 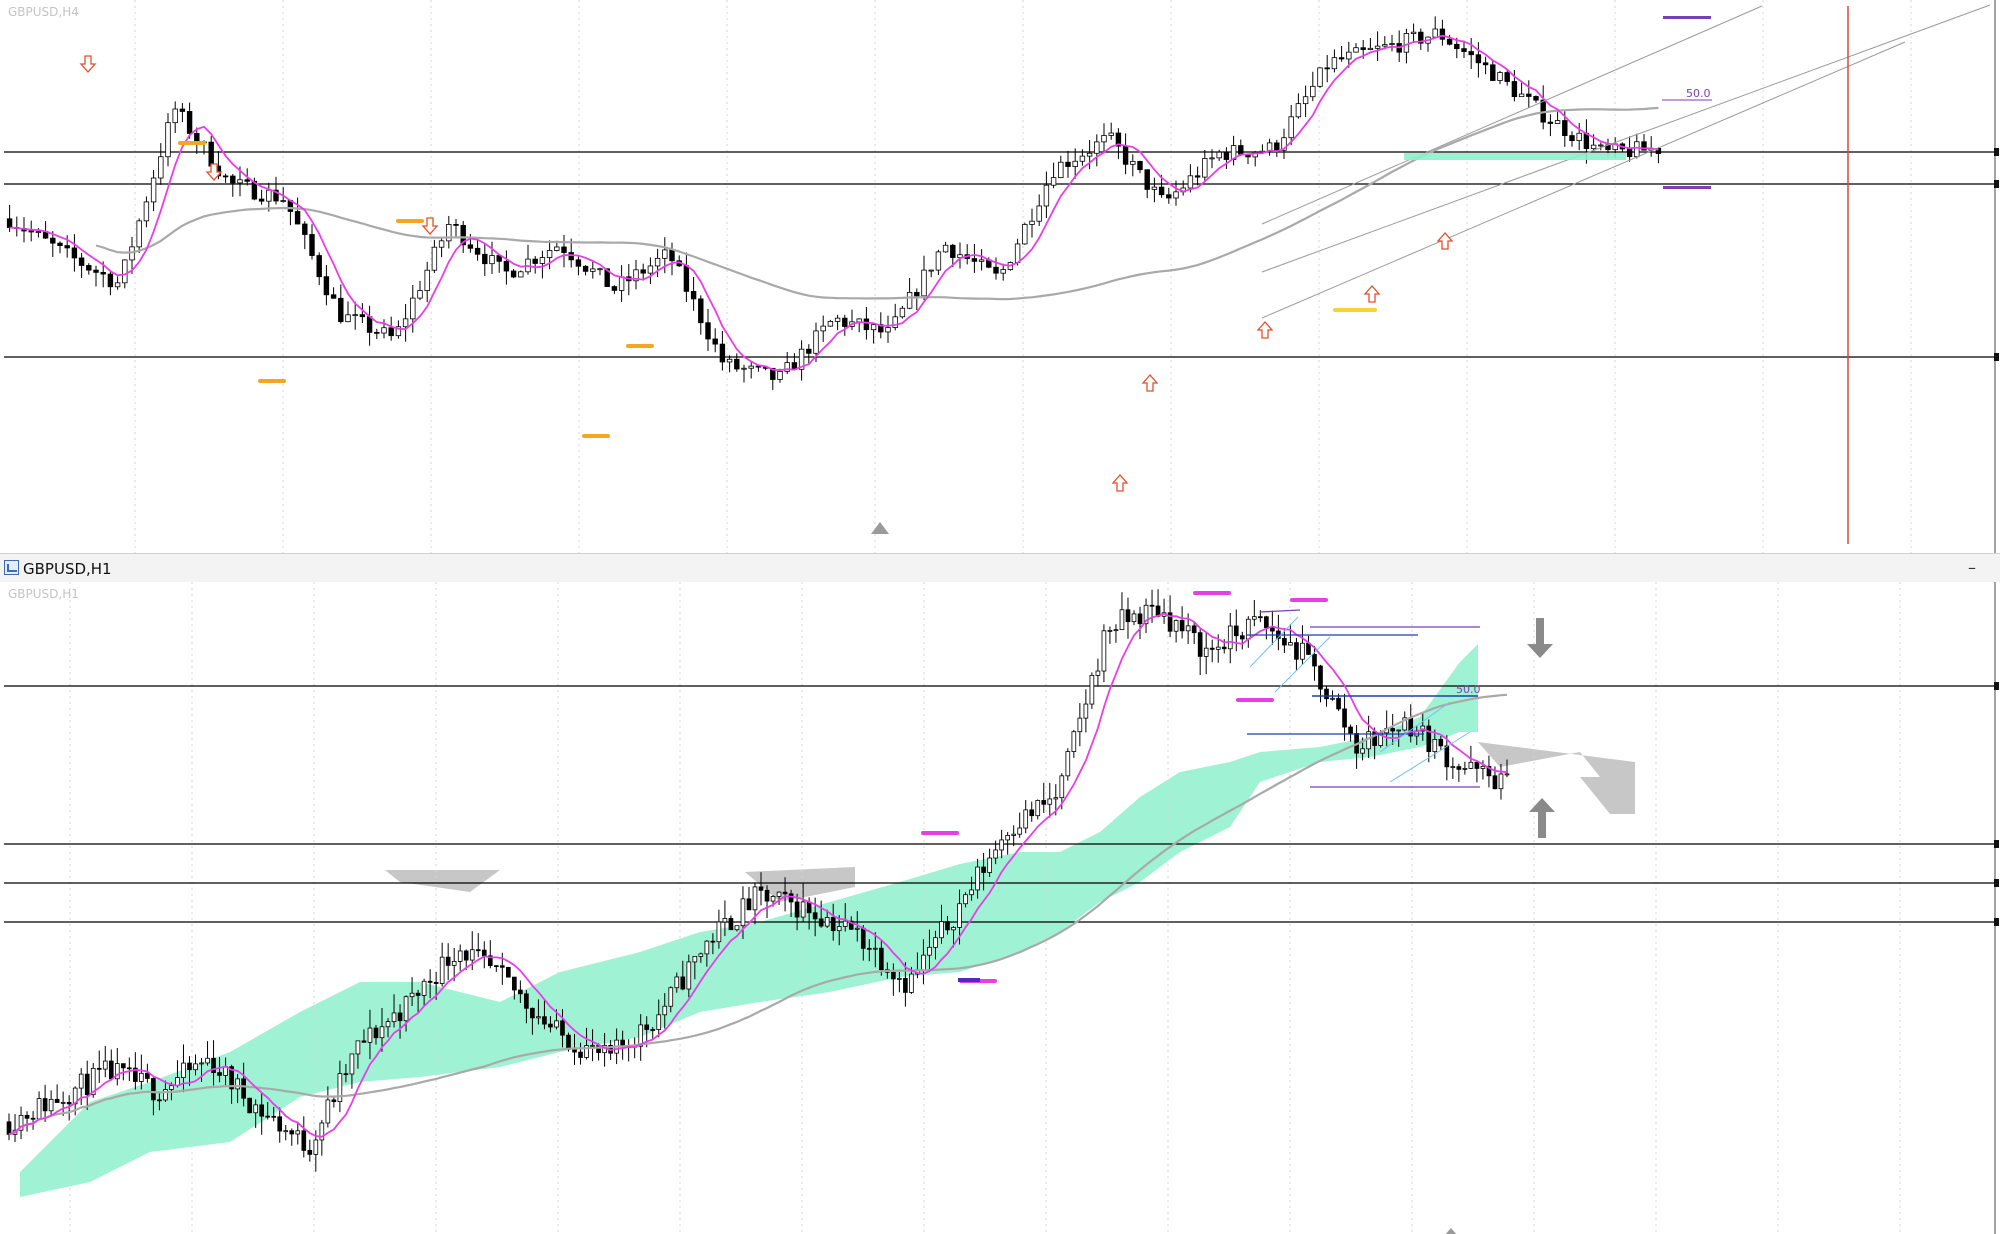 I want to click on h1-window-titlebar: GBPUSD,H1 –, so click(x=1000, y=568).